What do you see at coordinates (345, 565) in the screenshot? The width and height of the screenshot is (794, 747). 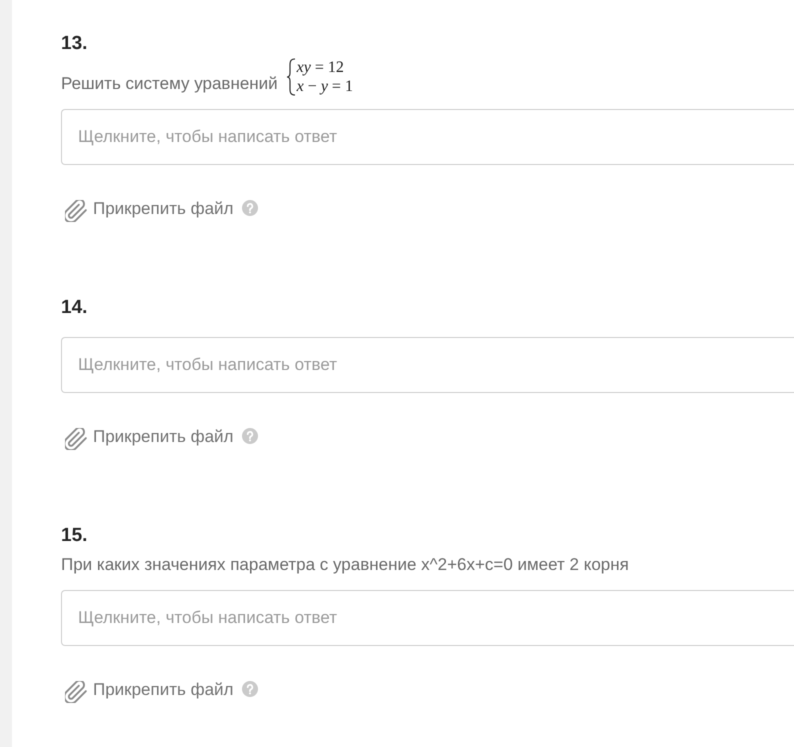 I see `question-text: При каких значениях параметра с уравнение x^2+6x+c=0 имеет 2 корня` at bounding box center [345, 565].